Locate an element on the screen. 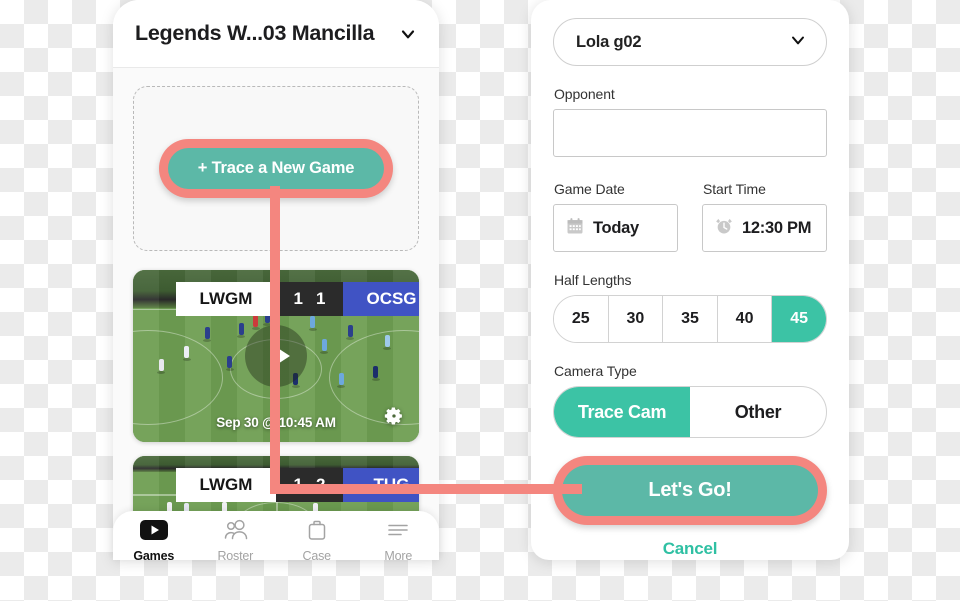  trace-new-game-button: + Trace a New Game is located at coordinates (276, 168).